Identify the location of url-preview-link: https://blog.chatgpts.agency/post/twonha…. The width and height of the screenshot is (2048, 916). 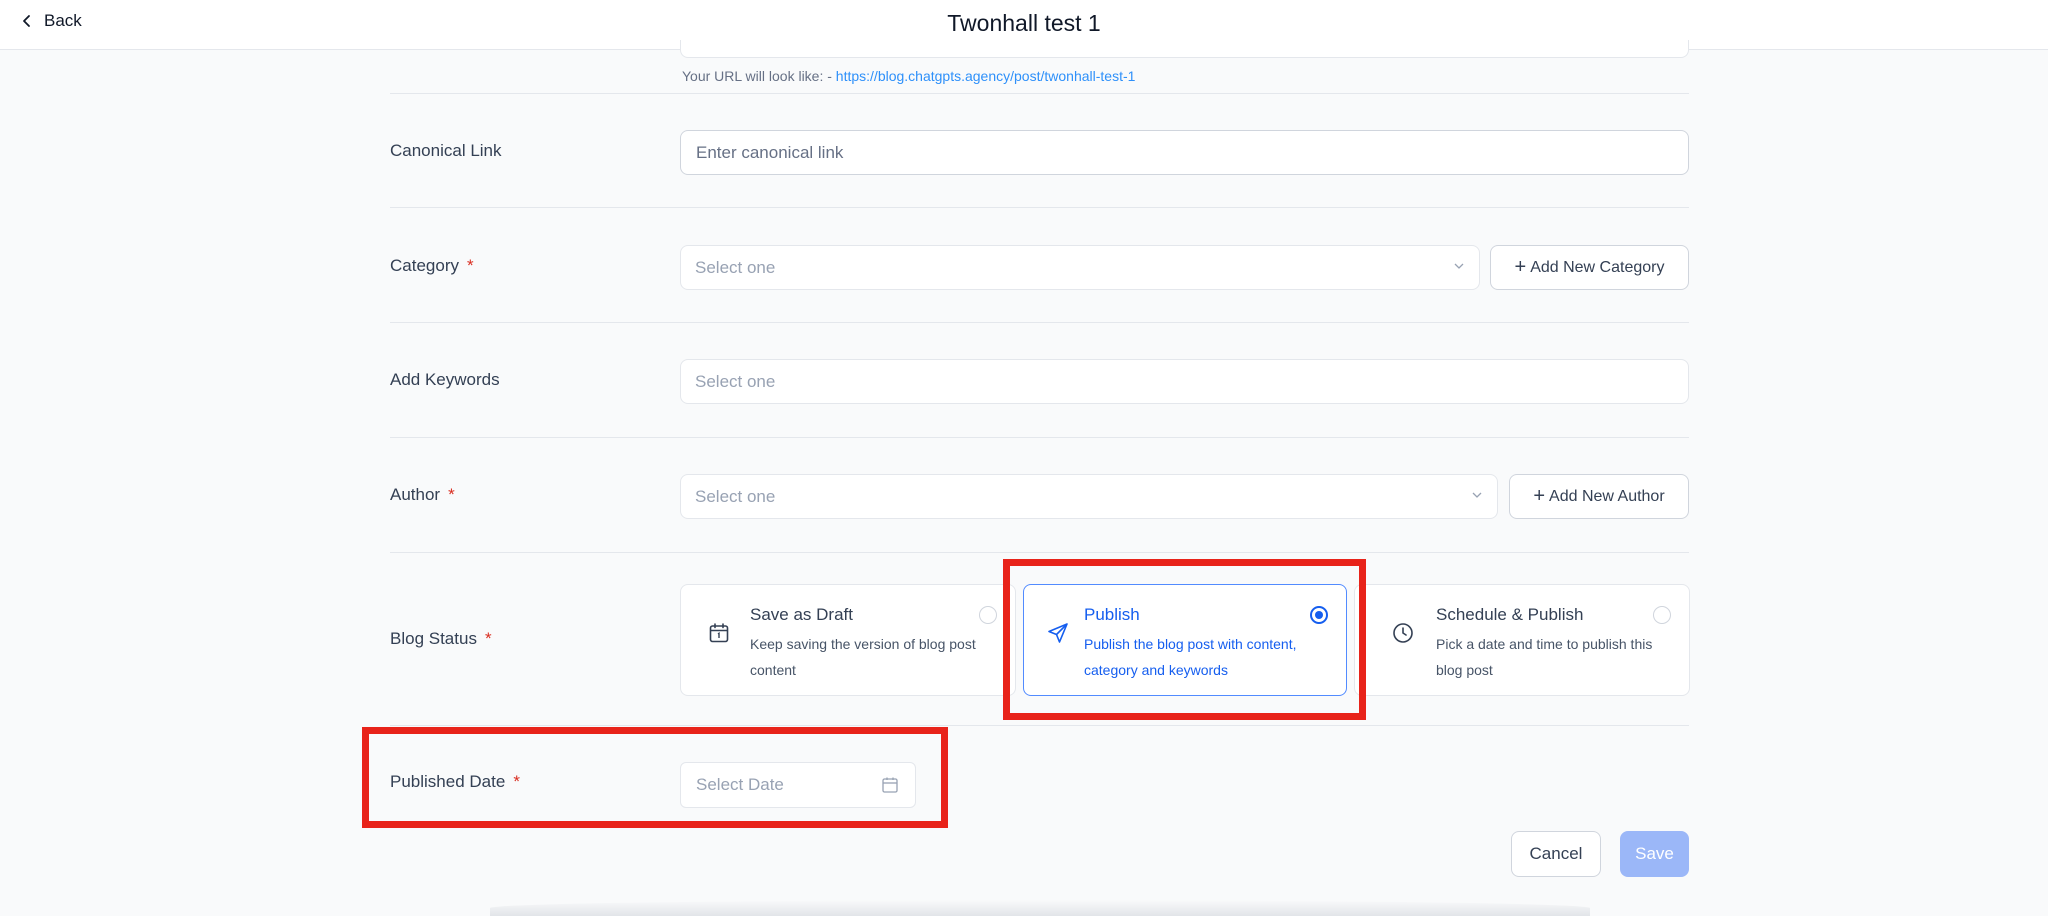
(986, 76).